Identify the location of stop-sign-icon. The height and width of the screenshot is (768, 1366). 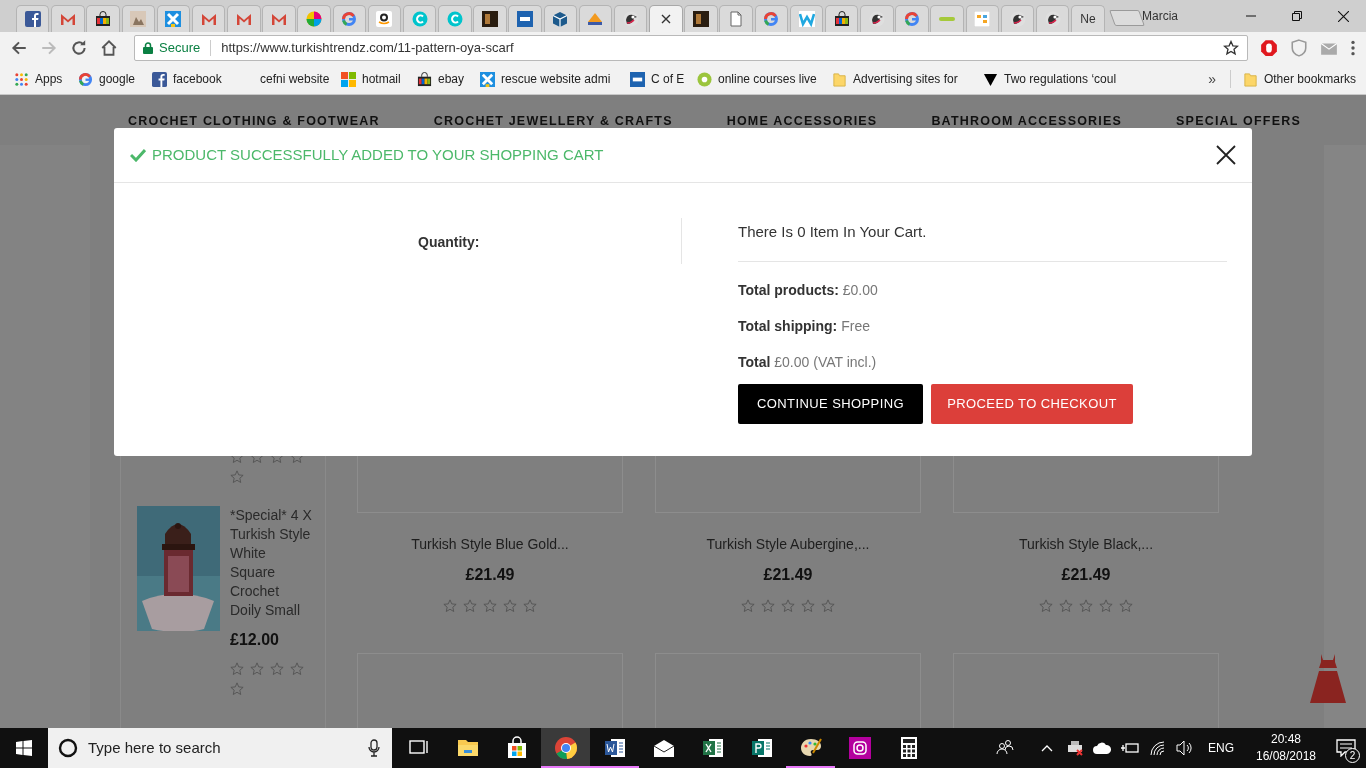
(1269, 48).